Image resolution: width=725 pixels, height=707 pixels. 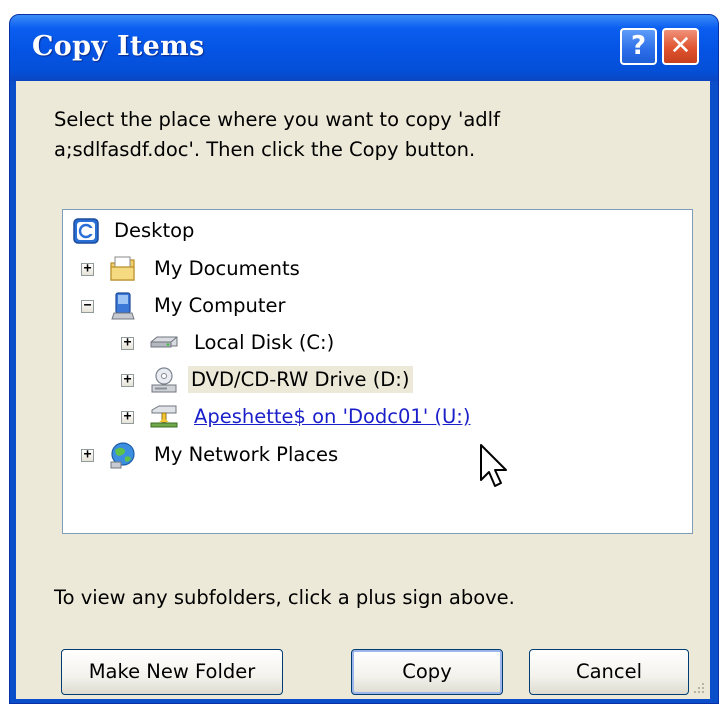 What do you see at coordinates (172, 672) in the screenshot?
I see `make-new-folder-button: Make New Folder` at bounding box center [172, 672].